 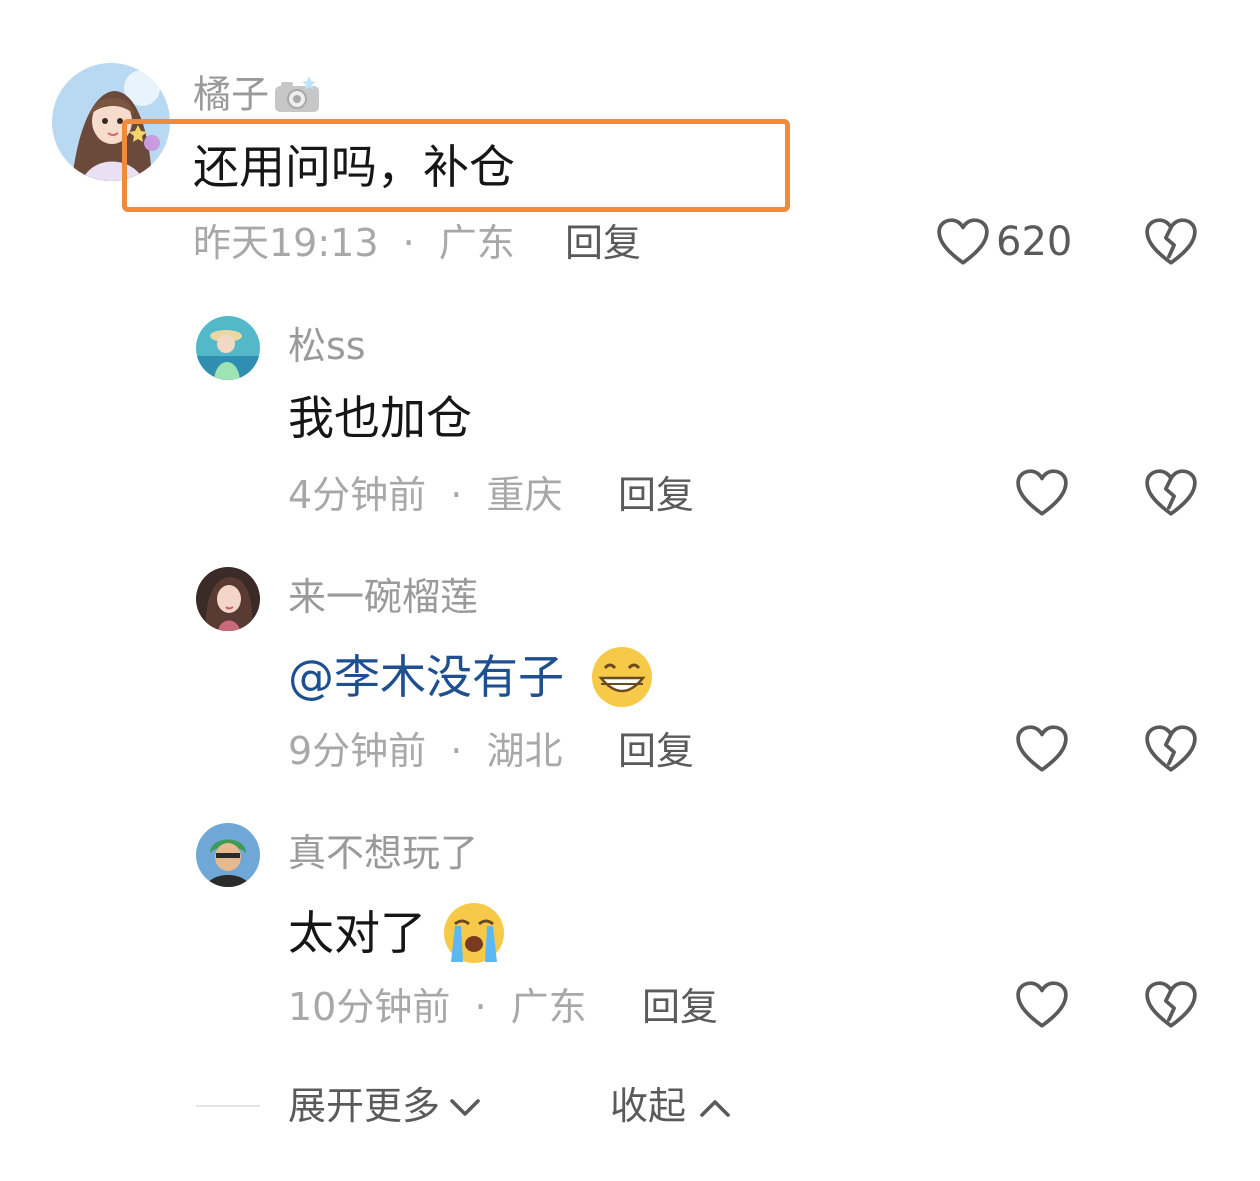 I want to click on reply-meta: 4分钟前 · 重庆, so click(x=425, y=495).